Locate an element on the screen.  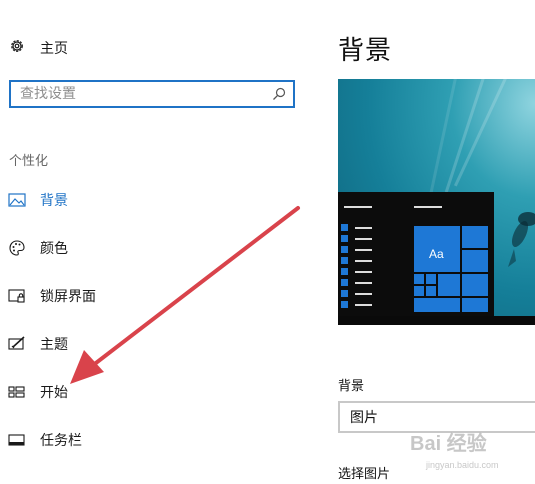
start-menu-icon is located at coordinates (17, 392).